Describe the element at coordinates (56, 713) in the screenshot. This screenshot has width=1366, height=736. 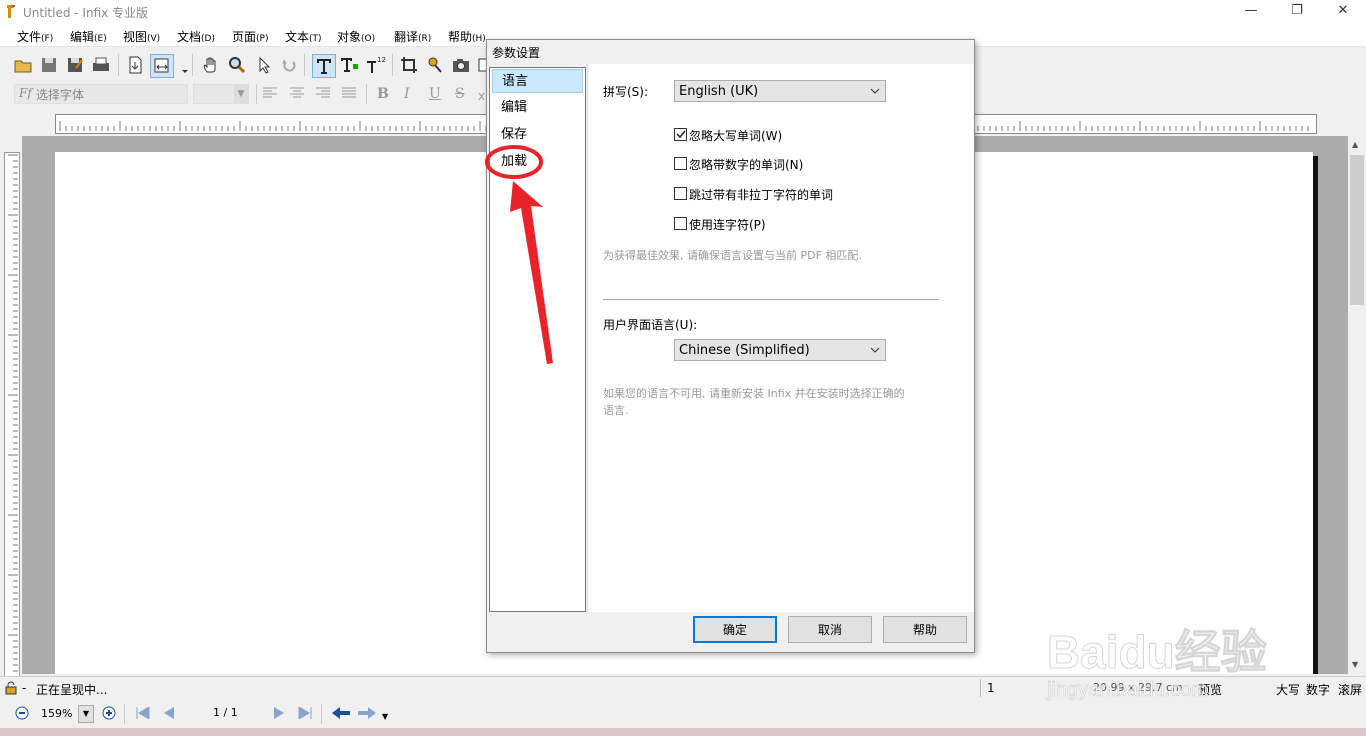
I see `zoom-value: 159%` at that location.